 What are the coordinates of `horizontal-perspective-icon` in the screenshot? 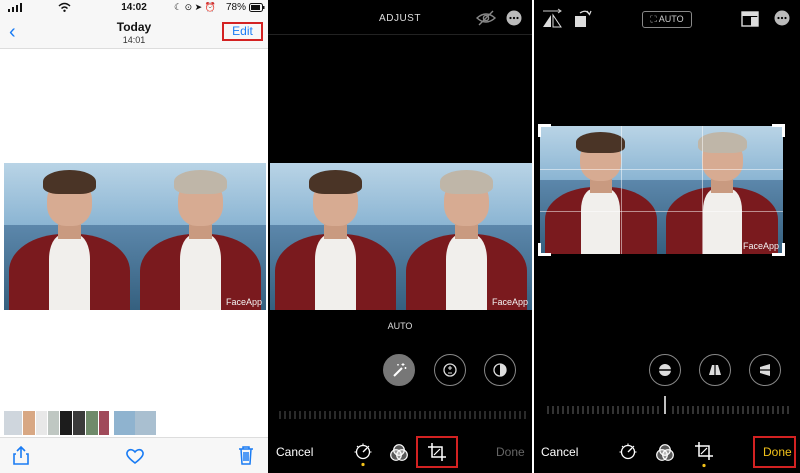 It's located at (765, 370).